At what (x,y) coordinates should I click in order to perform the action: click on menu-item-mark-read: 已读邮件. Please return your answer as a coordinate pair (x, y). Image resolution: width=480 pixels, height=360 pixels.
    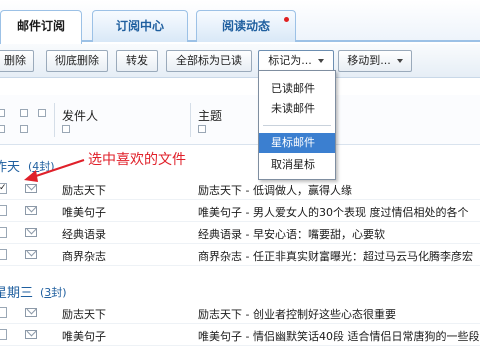
    Looking at the image, I should click on (297, 89).